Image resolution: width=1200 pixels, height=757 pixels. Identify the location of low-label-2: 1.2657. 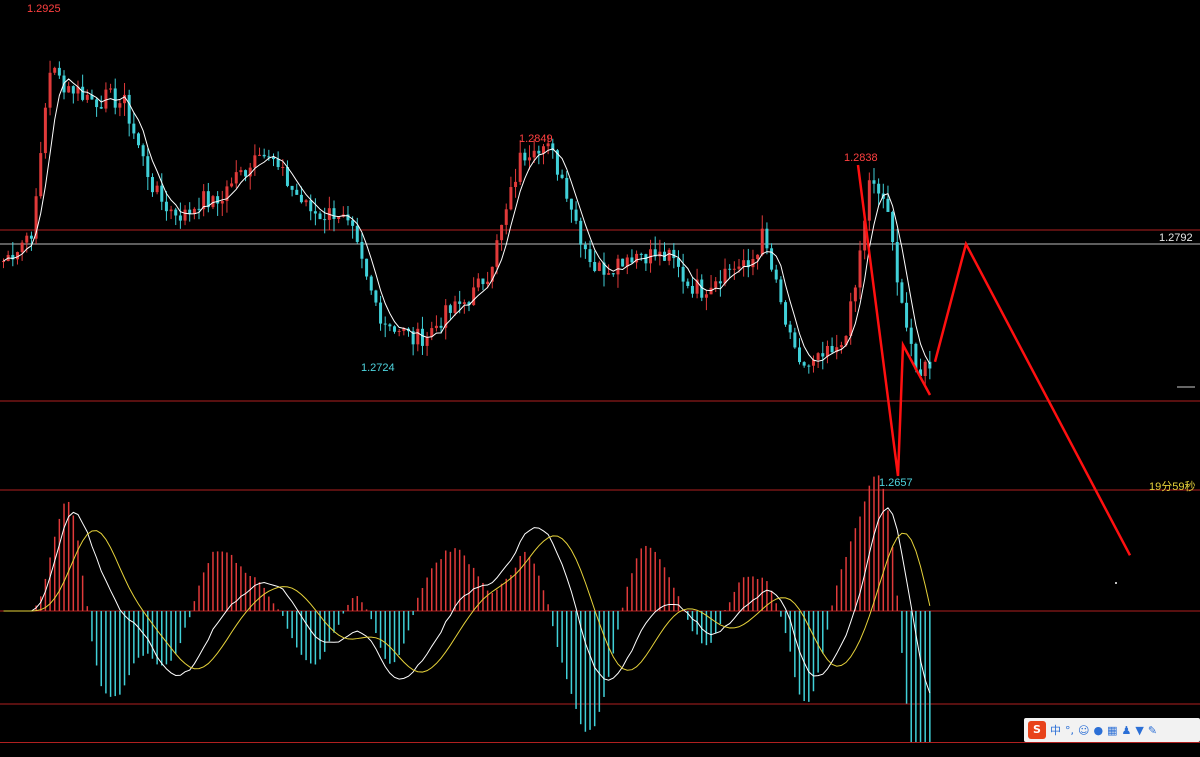
(896, 483).